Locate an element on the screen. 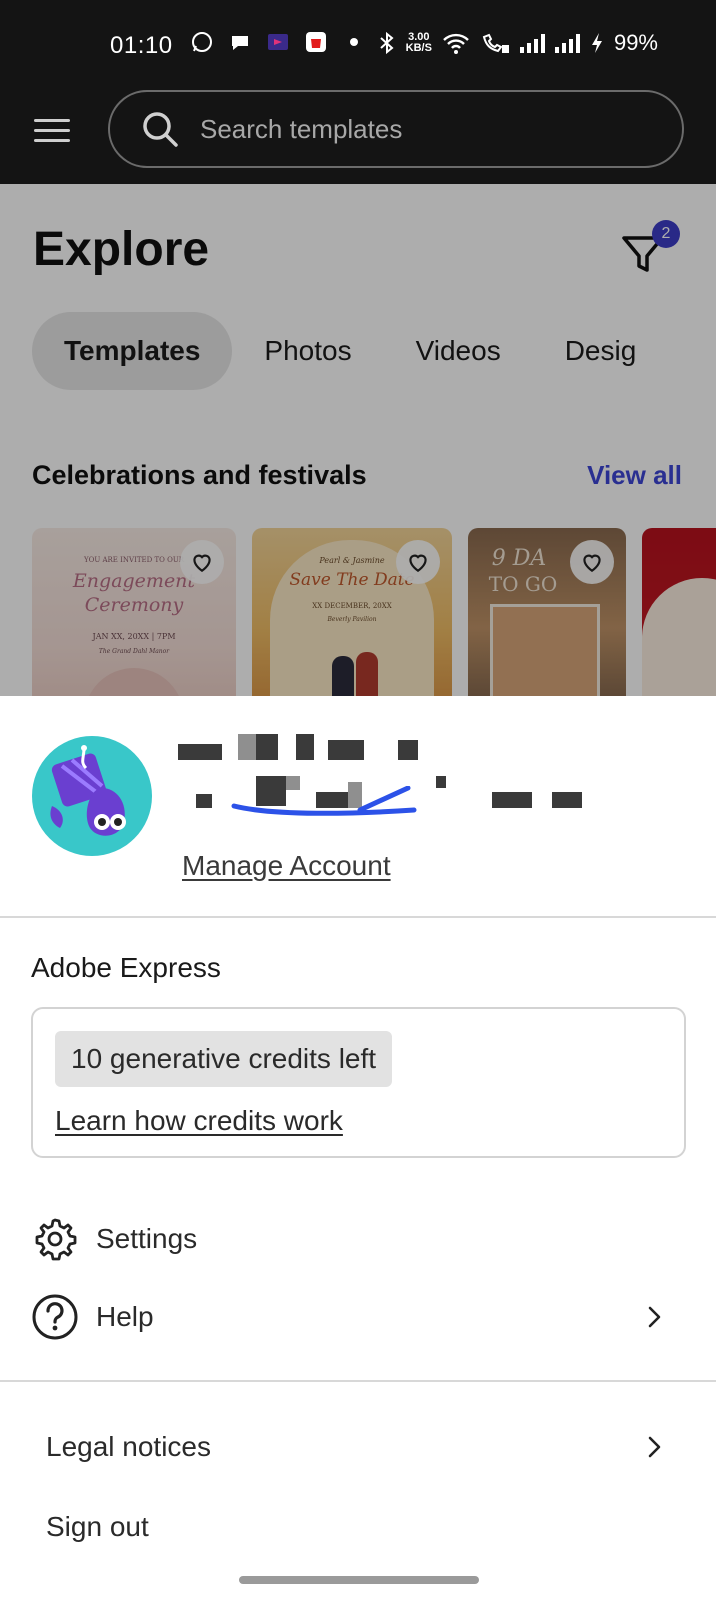  wifi-calling-icon is located at coordinates (495, 43).